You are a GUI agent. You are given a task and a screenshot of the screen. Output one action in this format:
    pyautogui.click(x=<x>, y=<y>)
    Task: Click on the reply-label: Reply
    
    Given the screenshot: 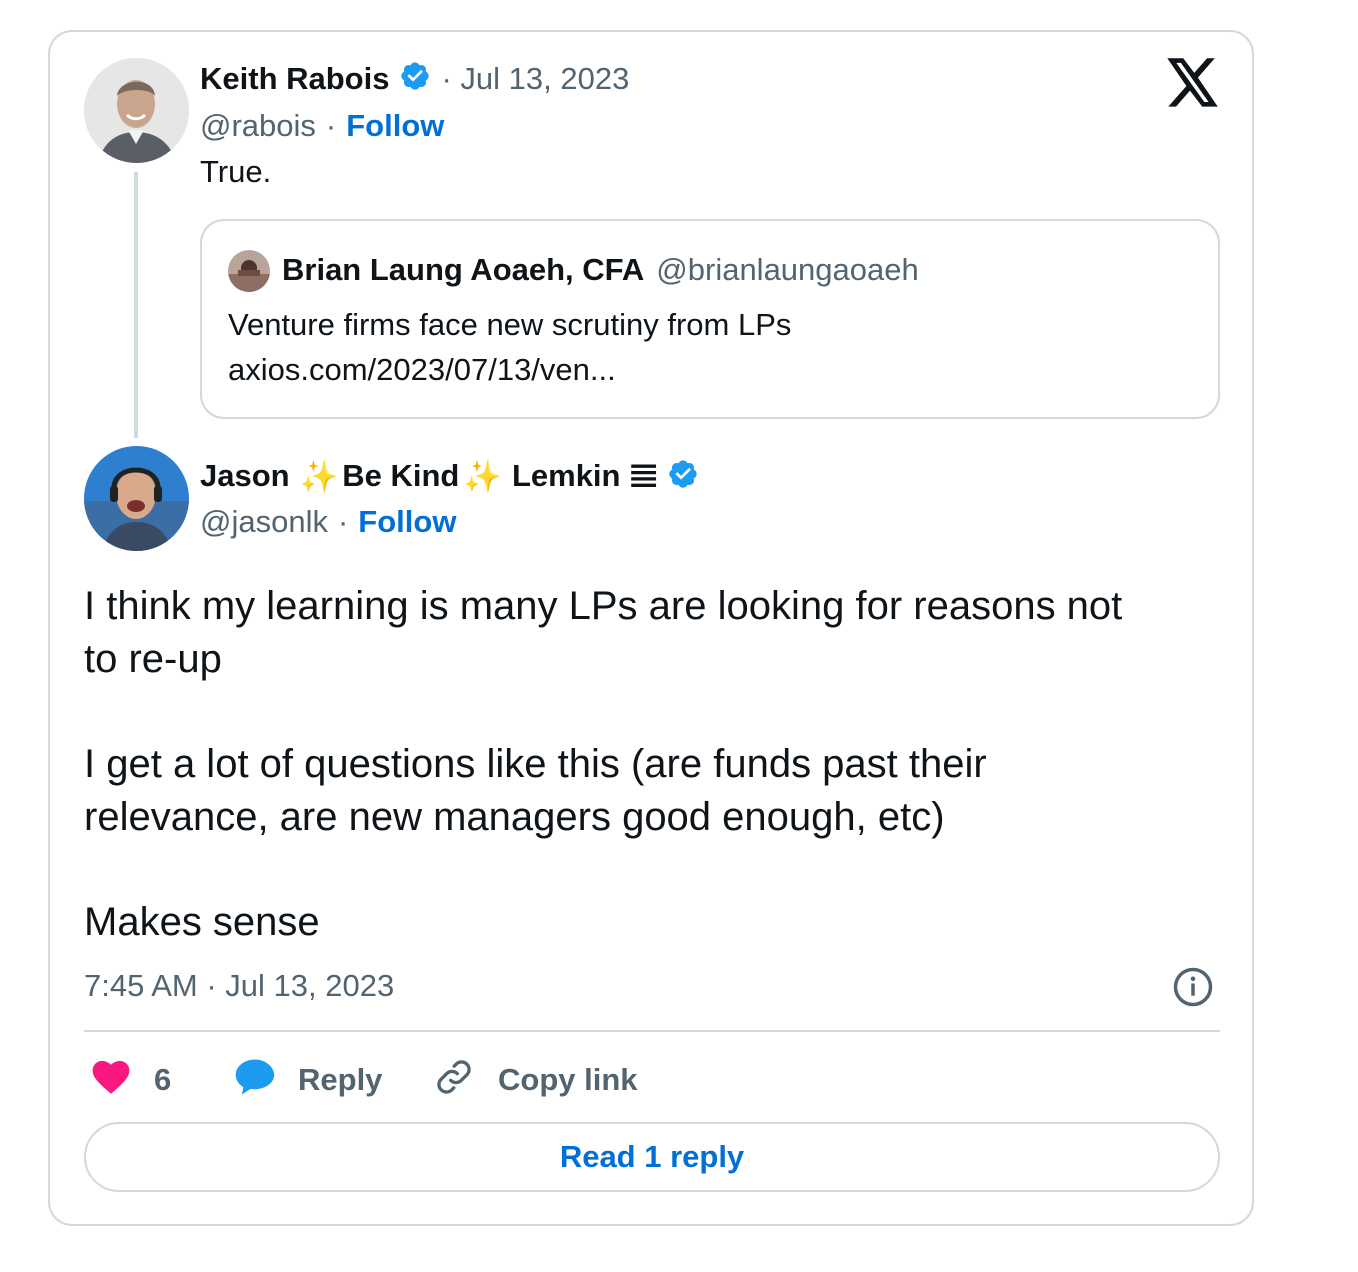 What is the action you would take?
    pyautogui.click(x=340, y=1079)
    